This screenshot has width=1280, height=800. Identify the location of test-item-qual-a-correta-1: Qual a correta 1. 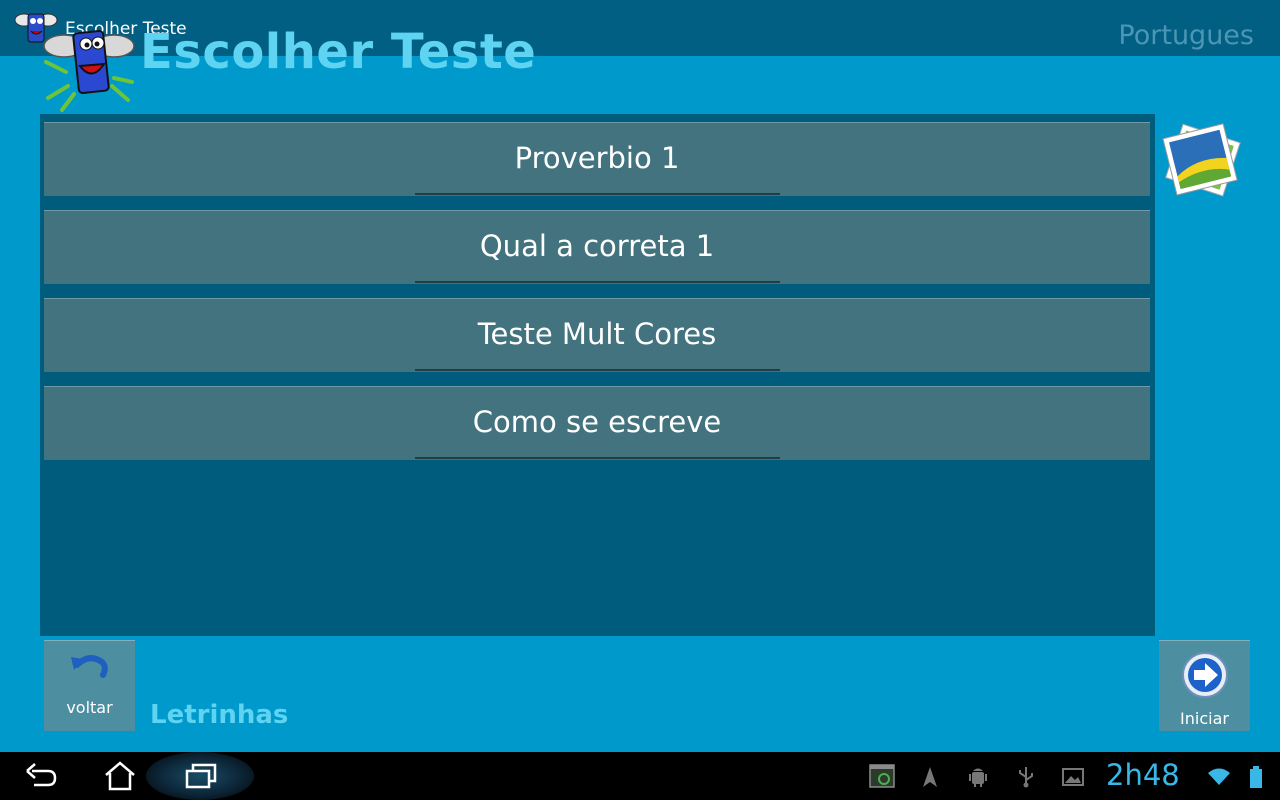
(597, 247).